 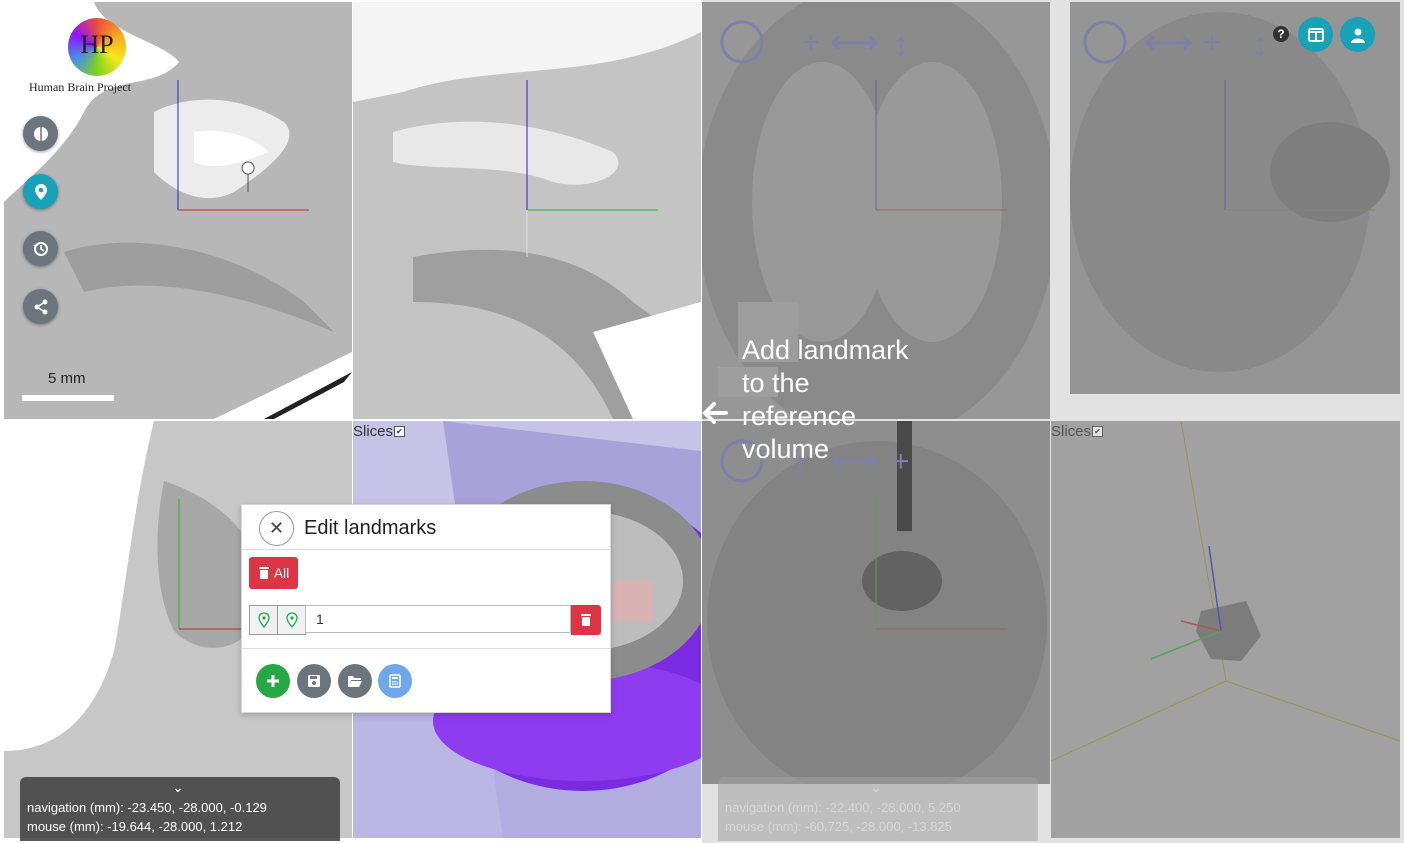 I want to click on calculator-icon, so click(x=395, y=681).